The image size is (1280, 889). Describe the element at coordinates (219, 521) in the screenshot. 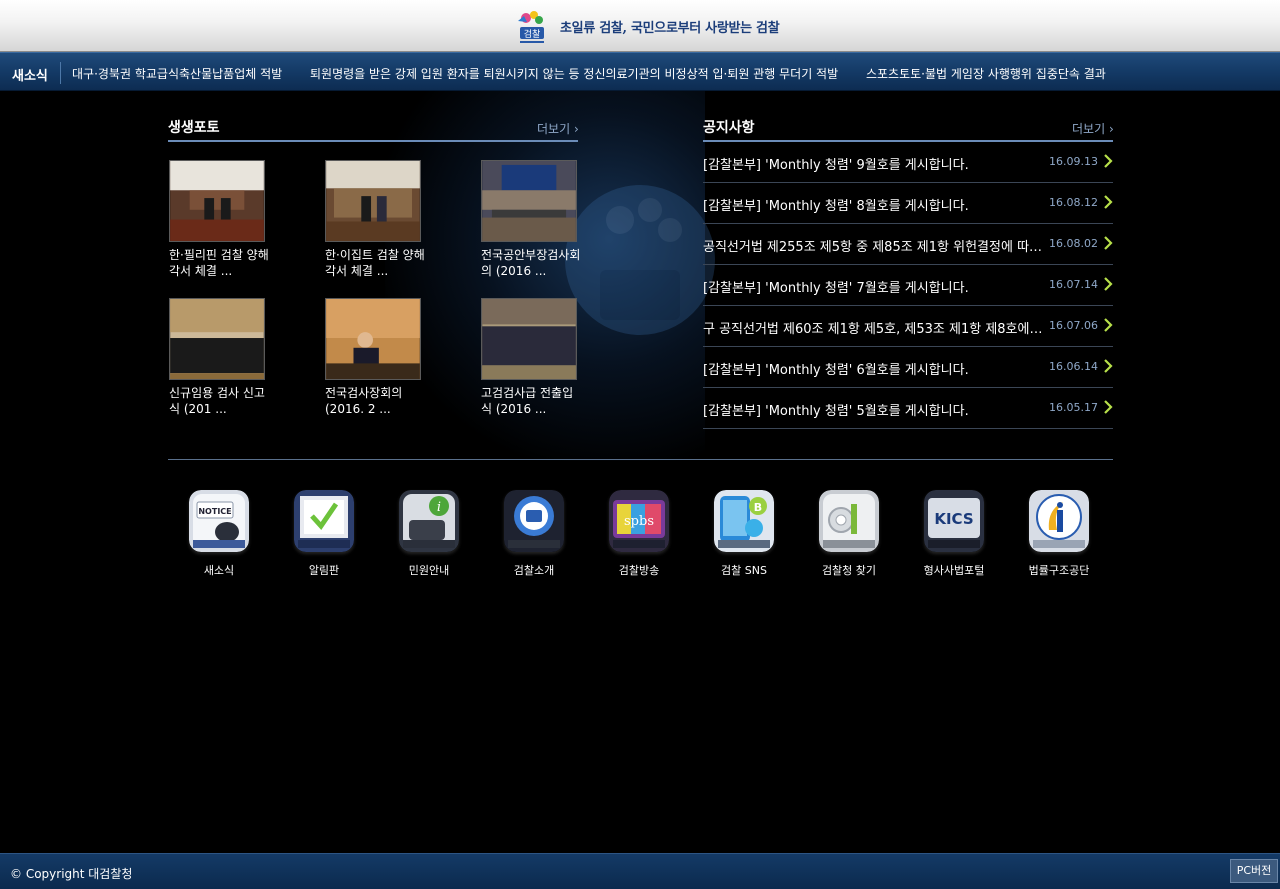

I see `notice-icon: NOTICE` at that location.